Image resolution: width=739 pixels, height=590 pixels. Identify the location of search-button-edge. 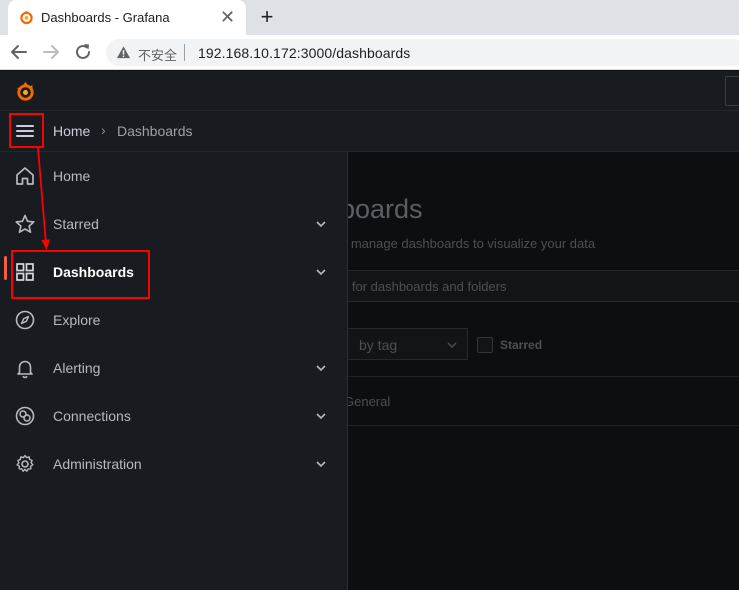
(732, 91).